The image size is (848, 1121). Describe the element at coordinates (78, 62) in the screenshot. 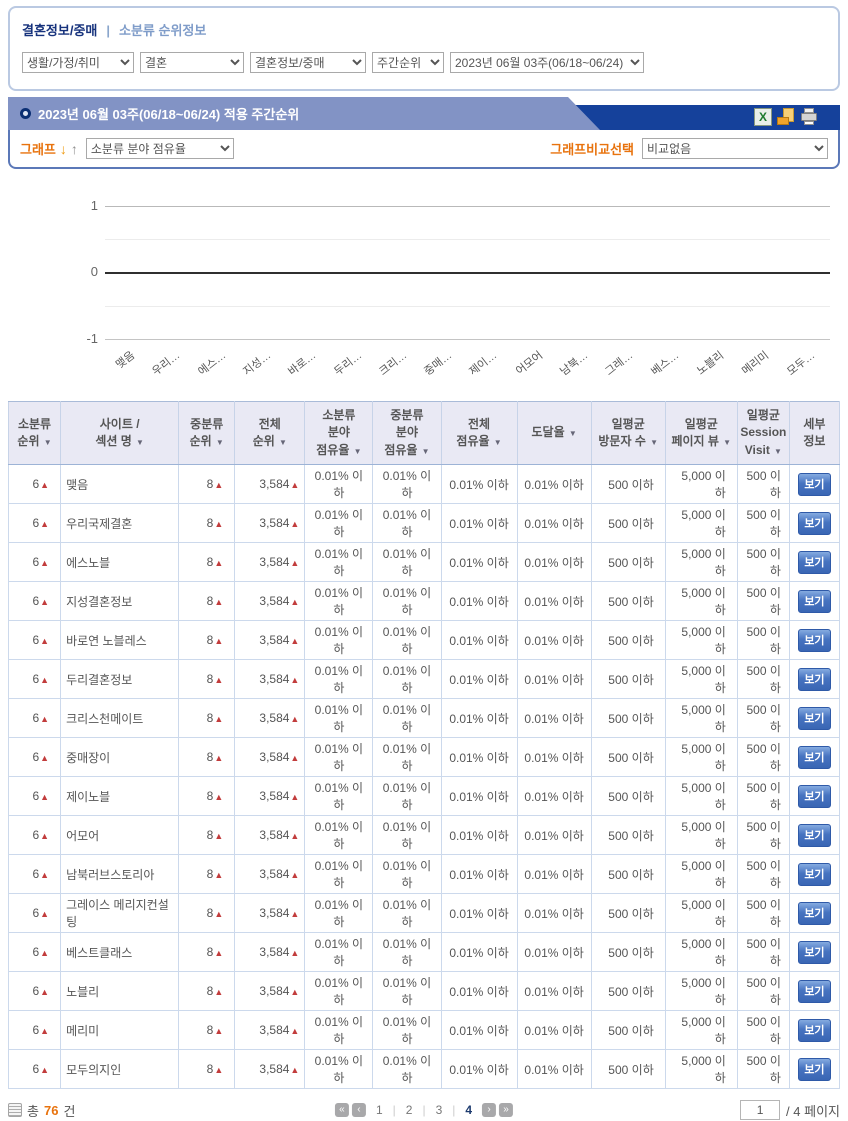

I see `category-group-select: 생활/가정/취미` at that location.